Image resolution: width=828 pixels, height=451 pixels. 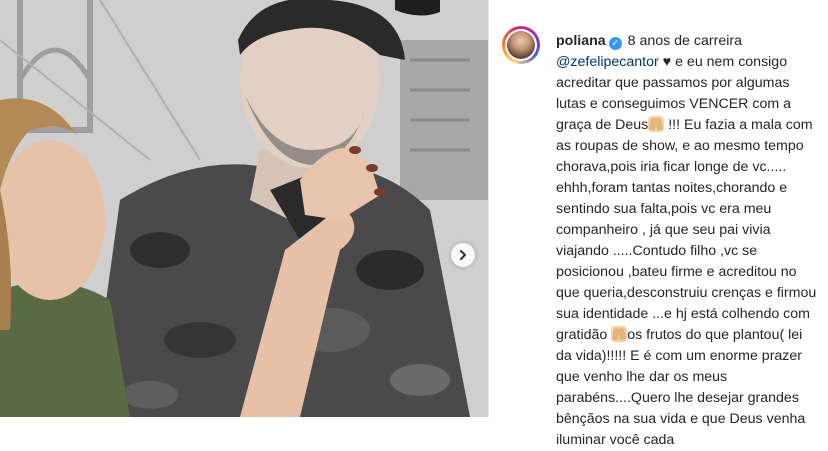 What do you see at coordinates (684, 41) in the screenshot?
I see `caption-line1: 8 anos de carreira` at bounding box center [684, 41].